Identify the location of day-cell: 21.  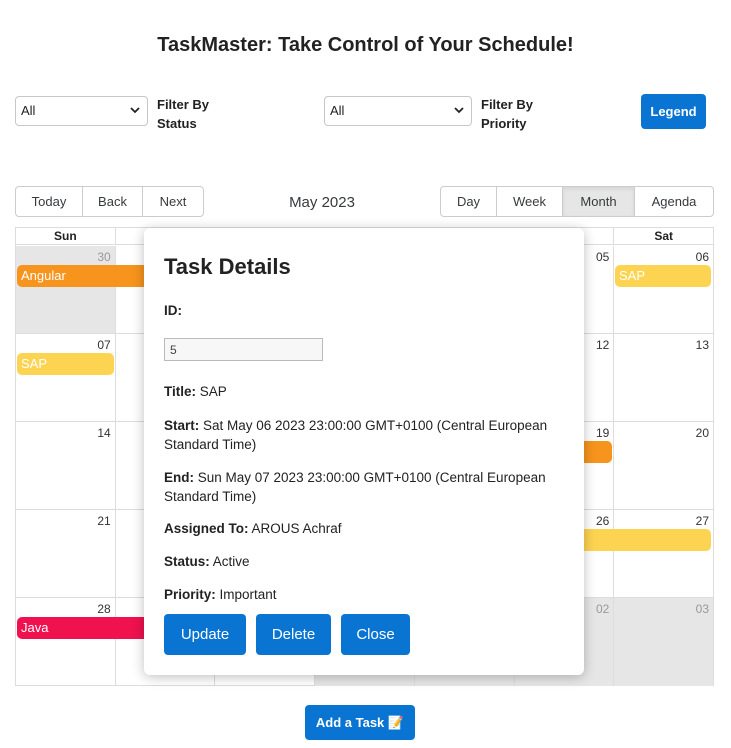
(66, 553).